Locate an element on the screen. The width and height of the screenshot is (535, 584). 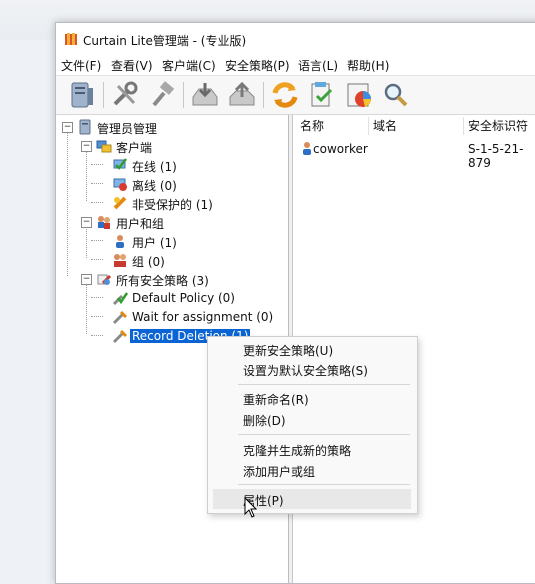
tree-node-unprotected: 非受保护的 (1) is located at coordinates (171, 203).